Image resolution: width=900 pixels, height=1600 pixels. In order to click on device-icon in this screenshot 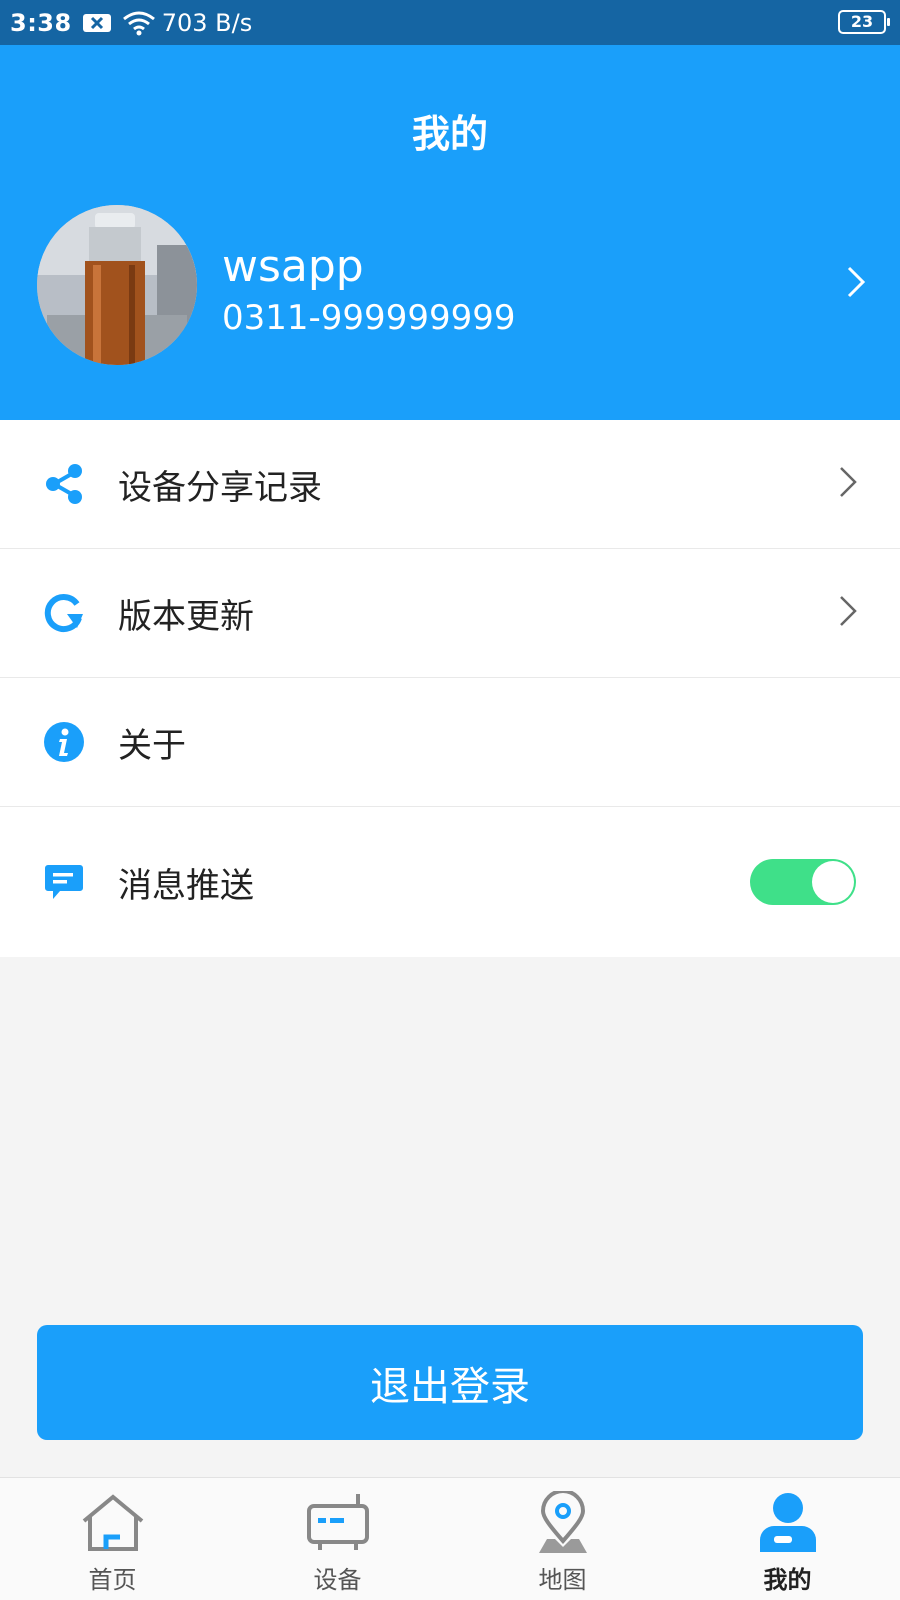, I will do `click(338, 1523)`.